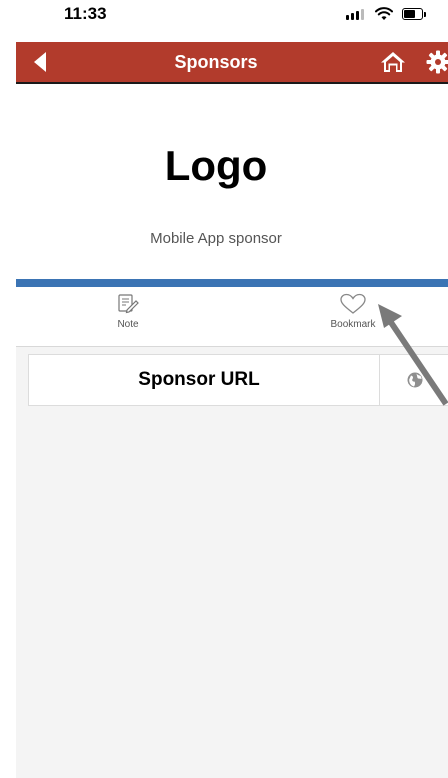 The width and height of the screenshot is (448, 778). Describe the element at coordinates (128, 304) in the screenshot. I see `note-icon` at that location.